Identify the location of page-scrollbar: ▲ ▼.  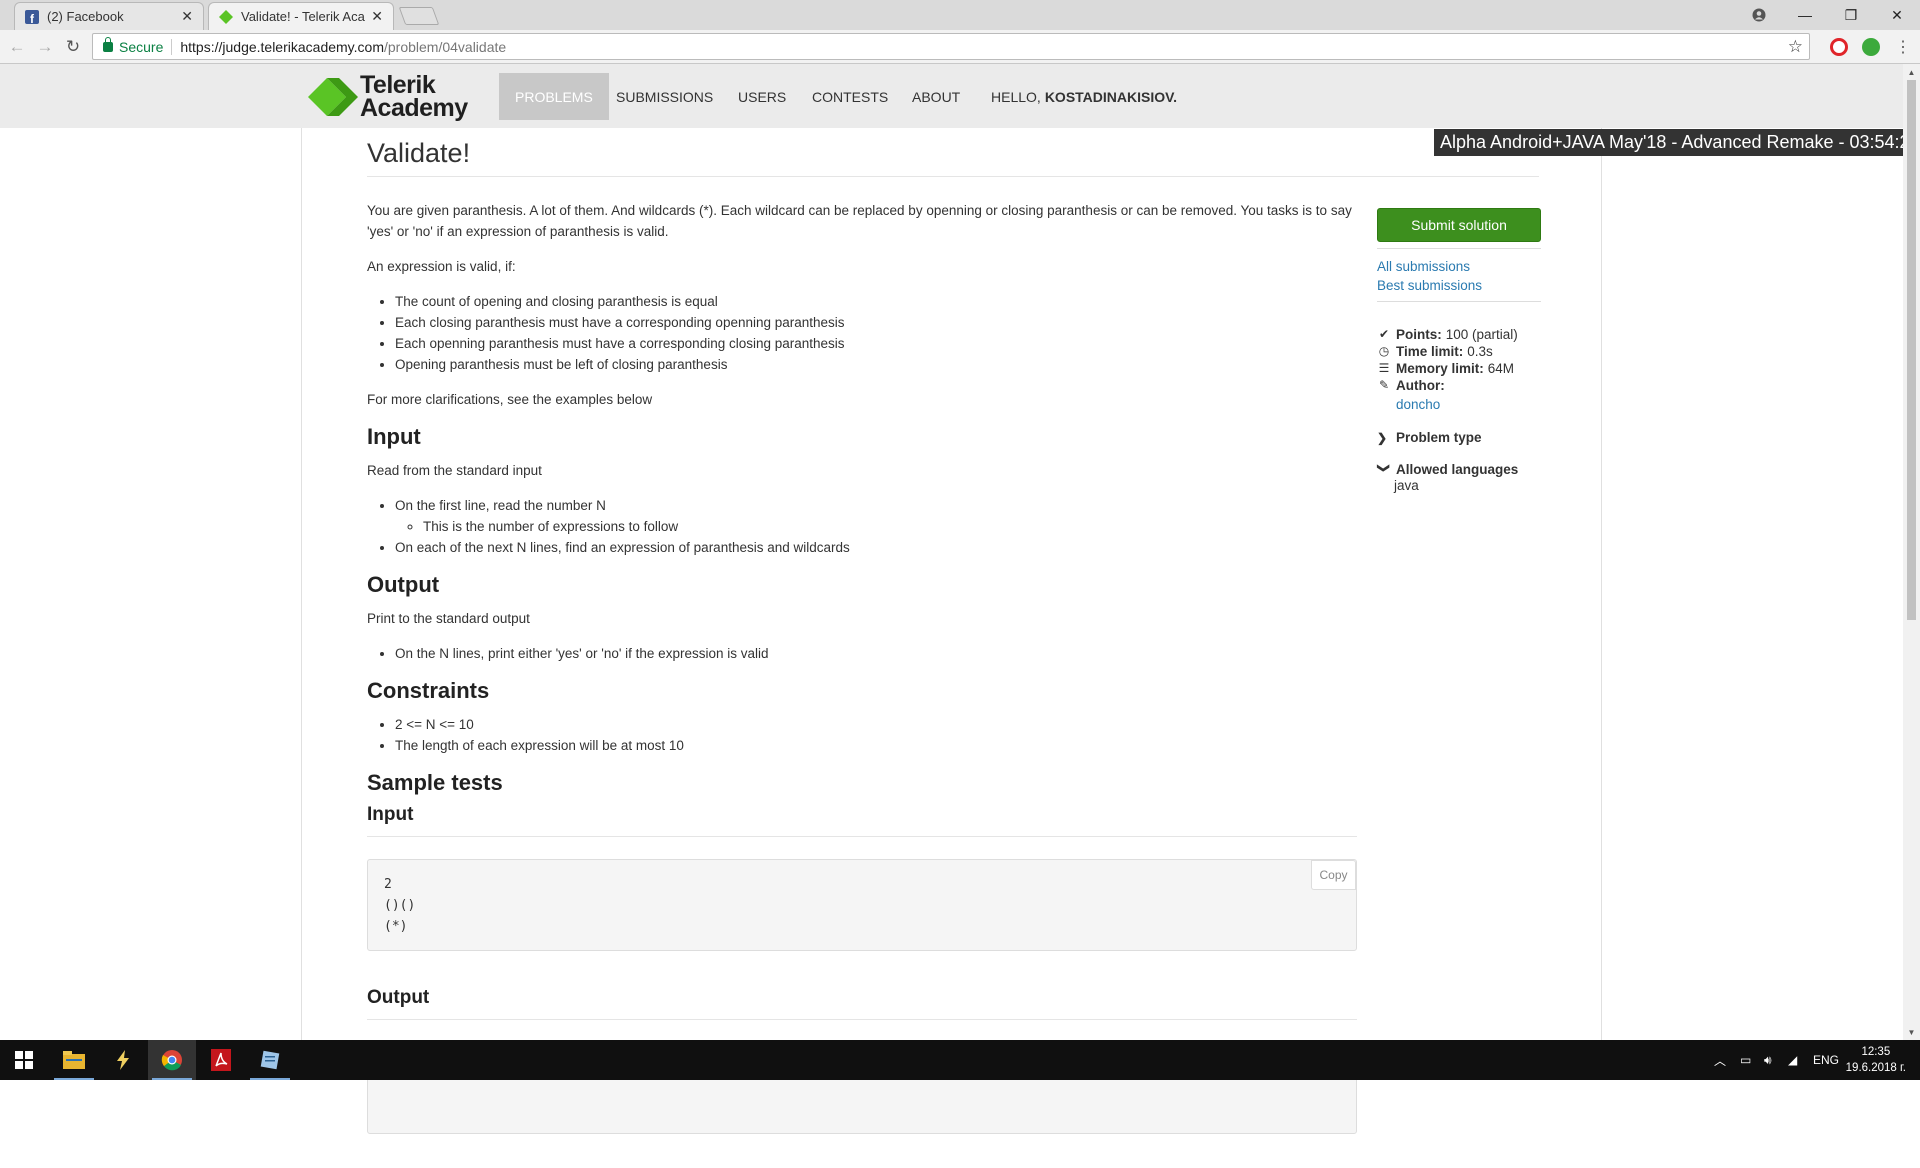
(1911, 552).